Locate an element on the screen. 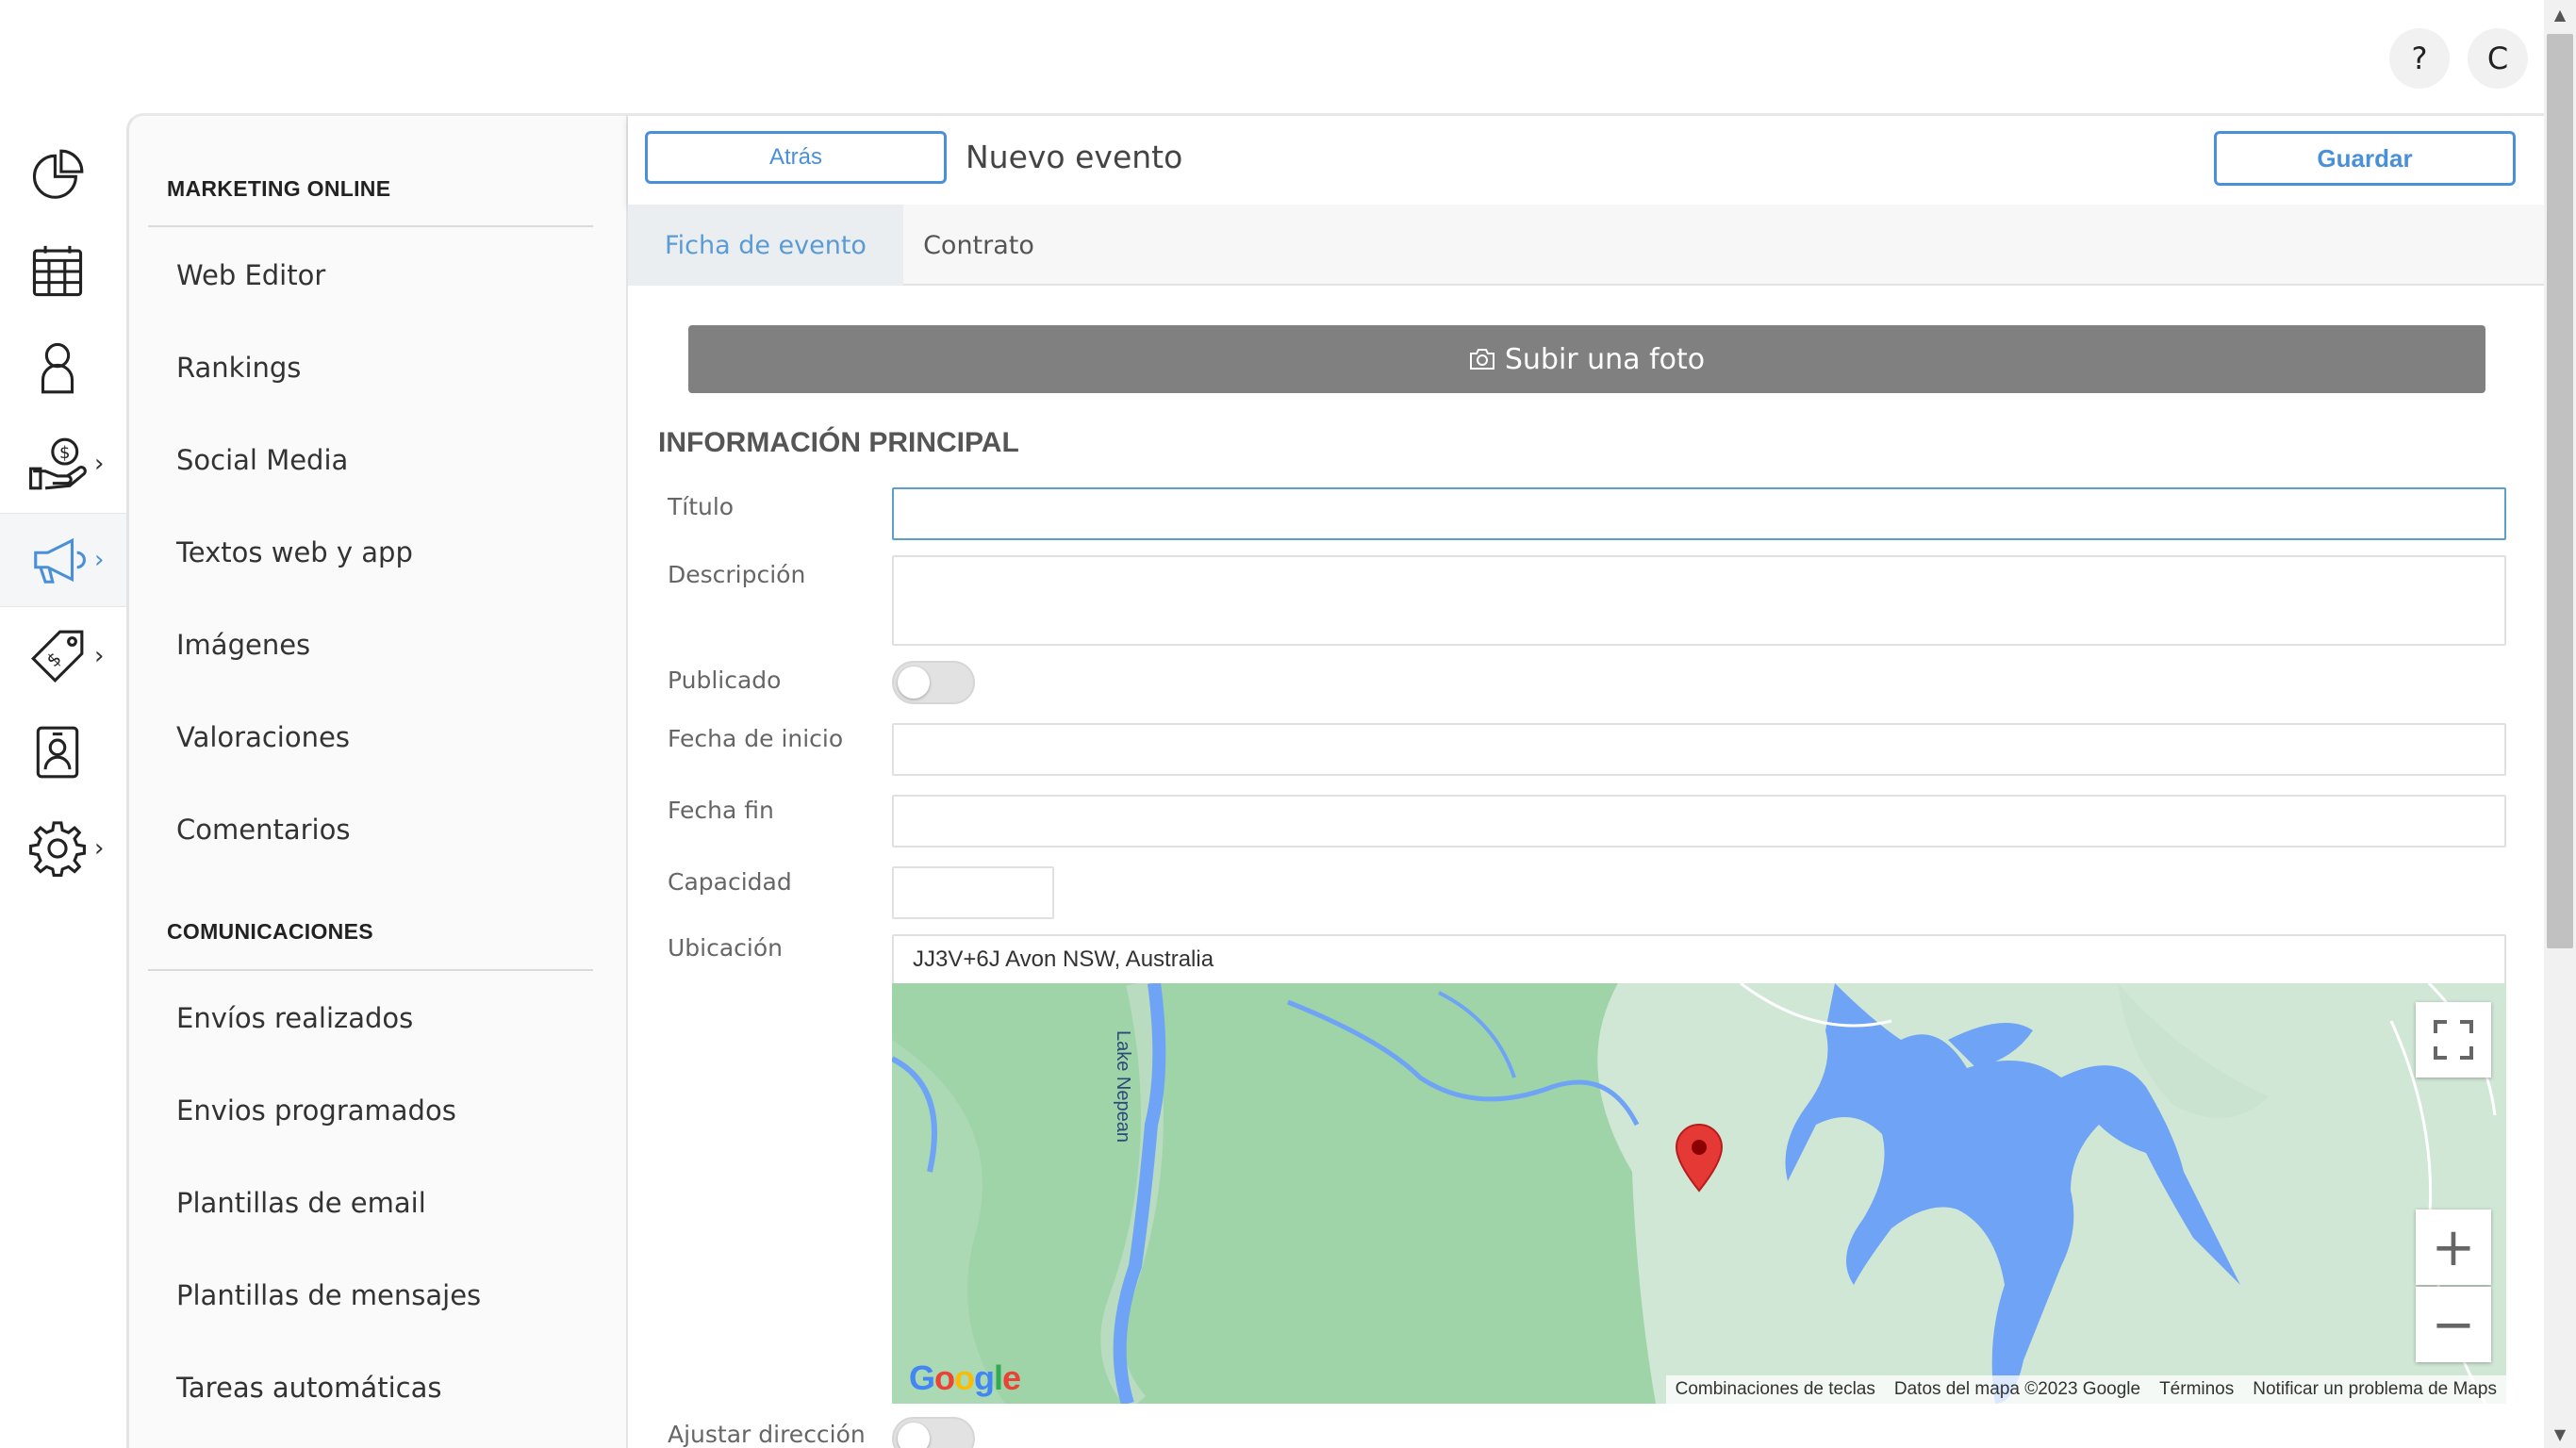 The width and height of the screenshot is (2576, 1448). help-label: ? is located at coordinates (2419, 58).